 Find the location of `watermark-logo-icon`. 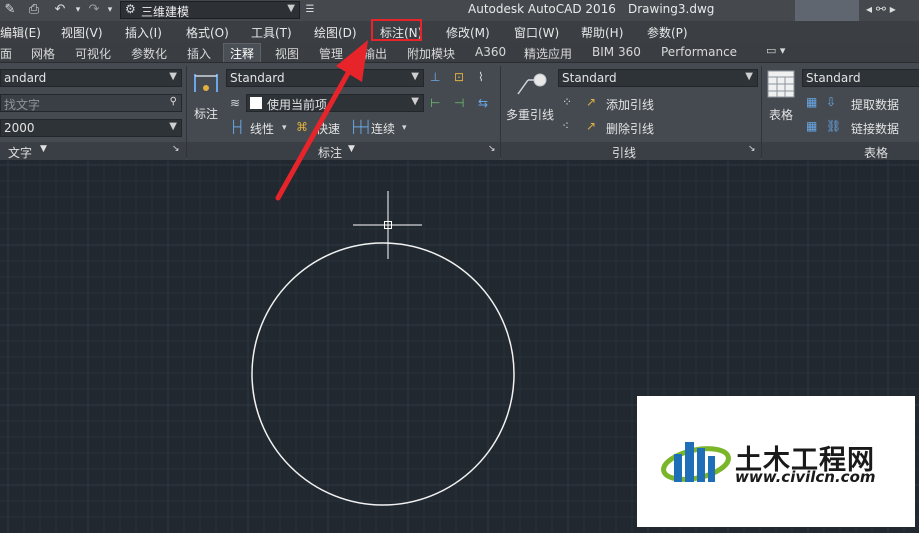

watermark-logo-icon is located at coordinates (696, 462).